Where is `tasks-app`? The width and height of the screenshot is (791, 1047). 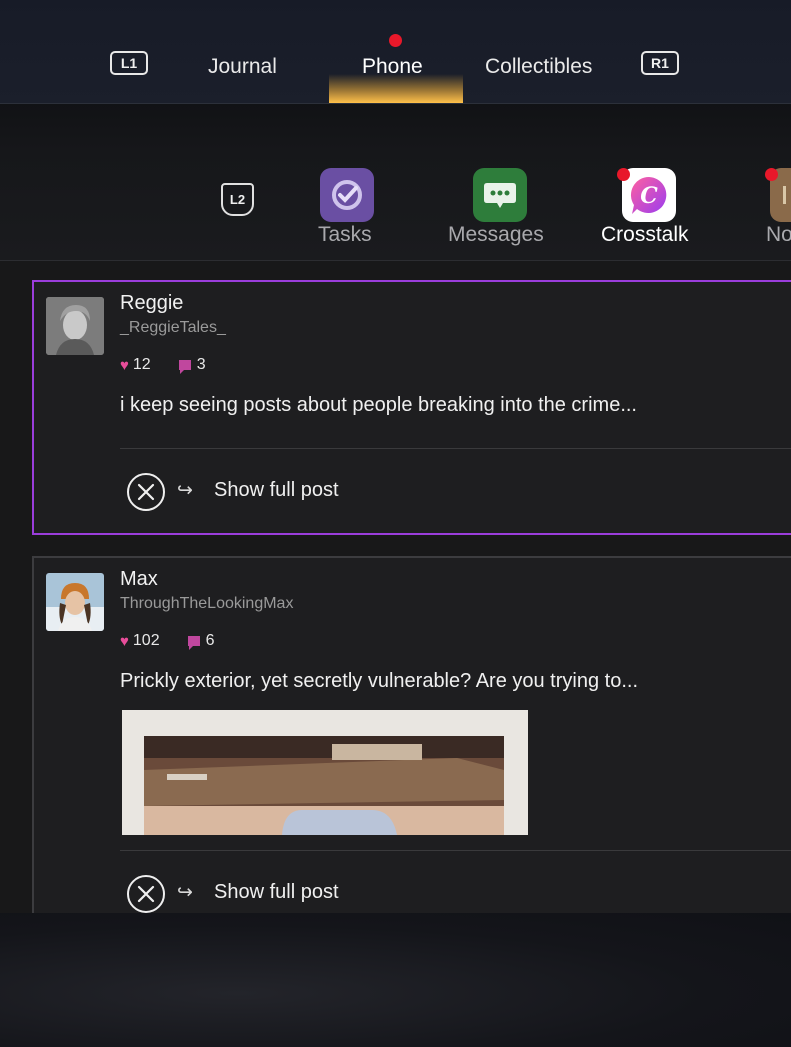
tasks-app is located at coordinates (347, 195).